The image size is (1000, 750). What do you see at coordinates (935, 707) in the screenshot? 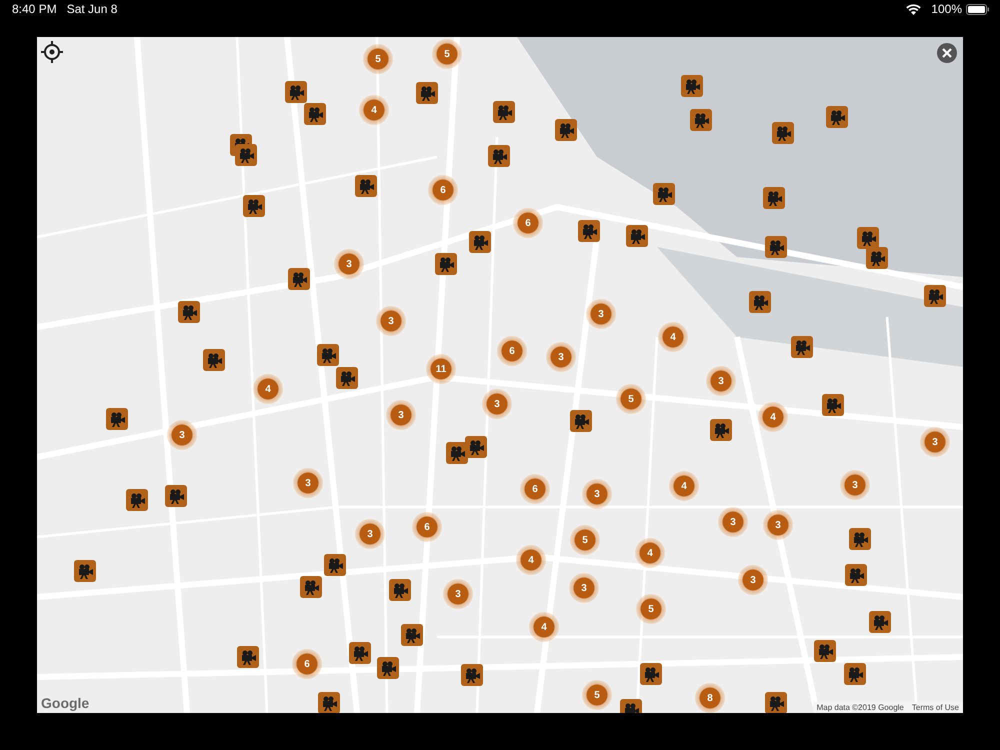
I see `terms-link: Terms of Use` at bounding box center [935, 707].